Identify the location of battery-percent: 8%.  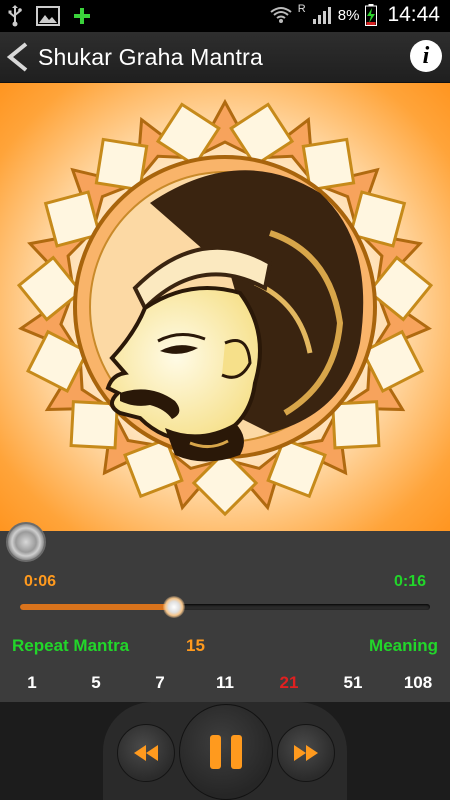
(348, 15).